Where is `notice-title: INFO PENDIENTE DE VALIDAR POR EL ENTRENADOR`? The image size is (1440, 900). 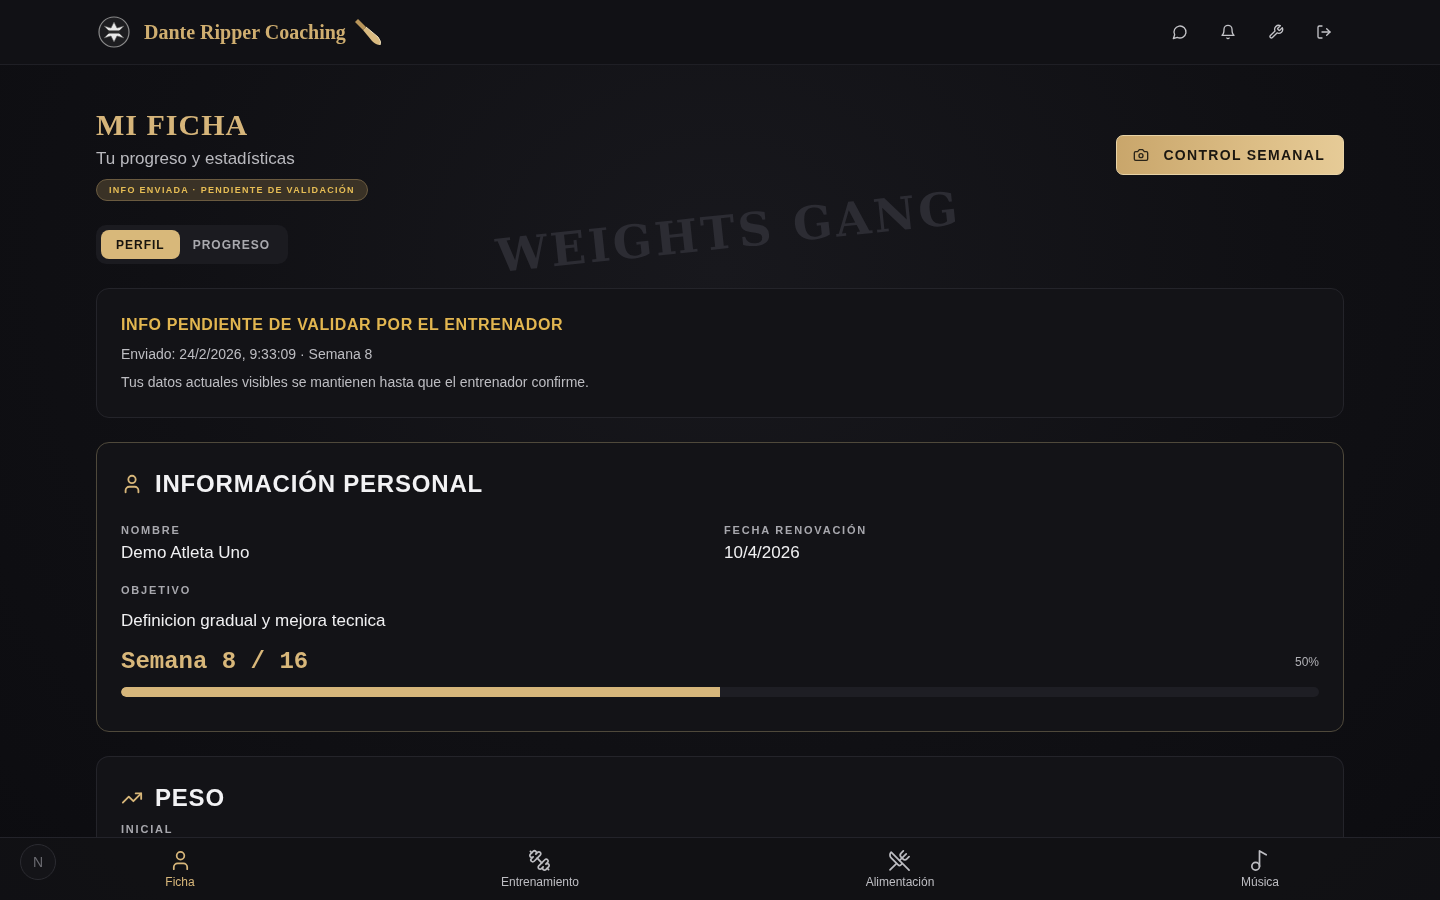
notice-title: INFO PENDIENTE DE VALIDAR POR EL ENTRENADOR is located at coordinates (343, 325).